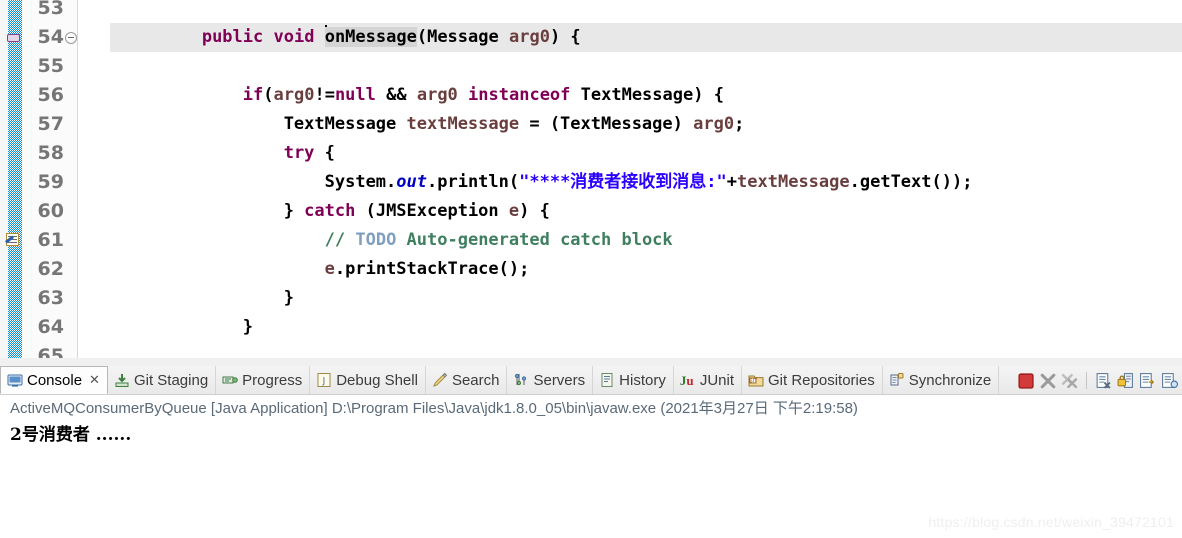 Image resolution: width=1182 pixels, height=538 pixels. Describe the element at coordinates (340, 240) in the screenshot. I see `code-token: //` at that location.